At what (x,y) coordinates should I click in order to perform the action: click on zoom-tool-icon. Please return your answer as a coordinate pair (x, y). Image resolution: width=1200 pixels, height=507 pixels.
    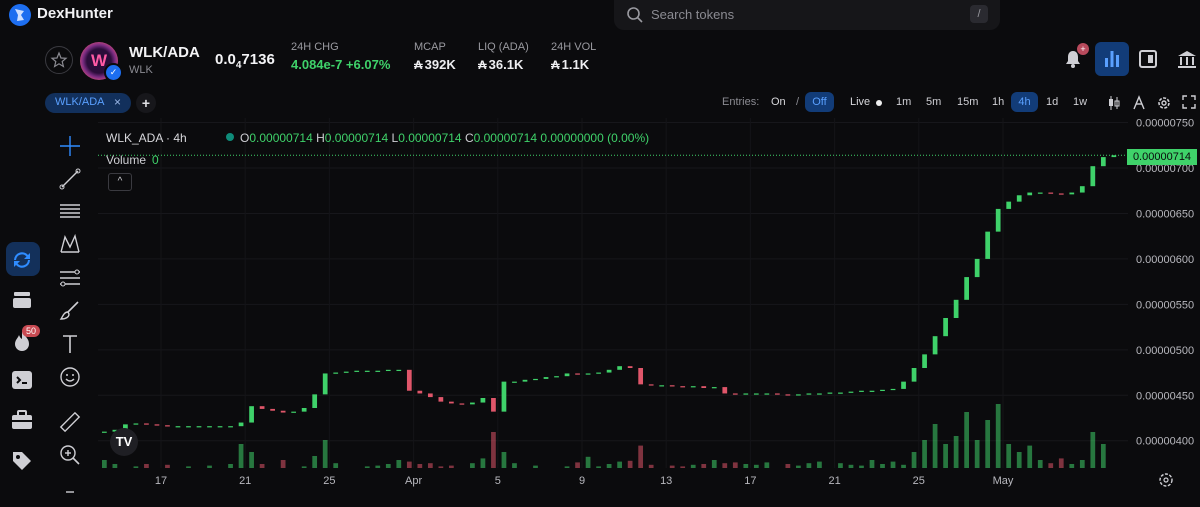
    Looking at the image, I should click on (70, 455).